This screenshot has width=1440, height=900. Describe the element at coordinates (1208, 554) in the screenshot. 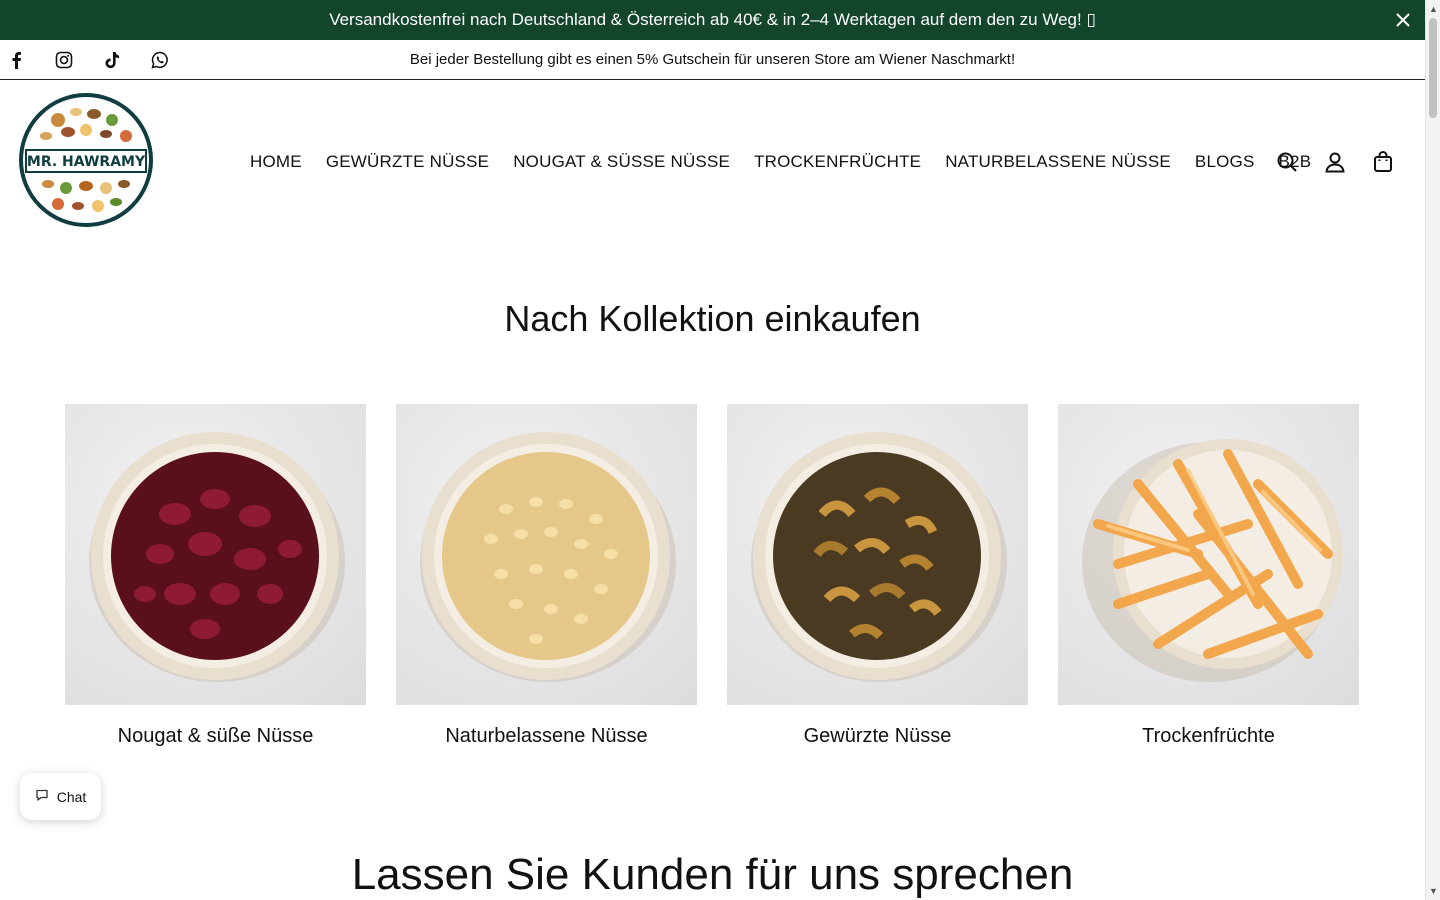

I see `collection-image-trockenfruechte` at that location.